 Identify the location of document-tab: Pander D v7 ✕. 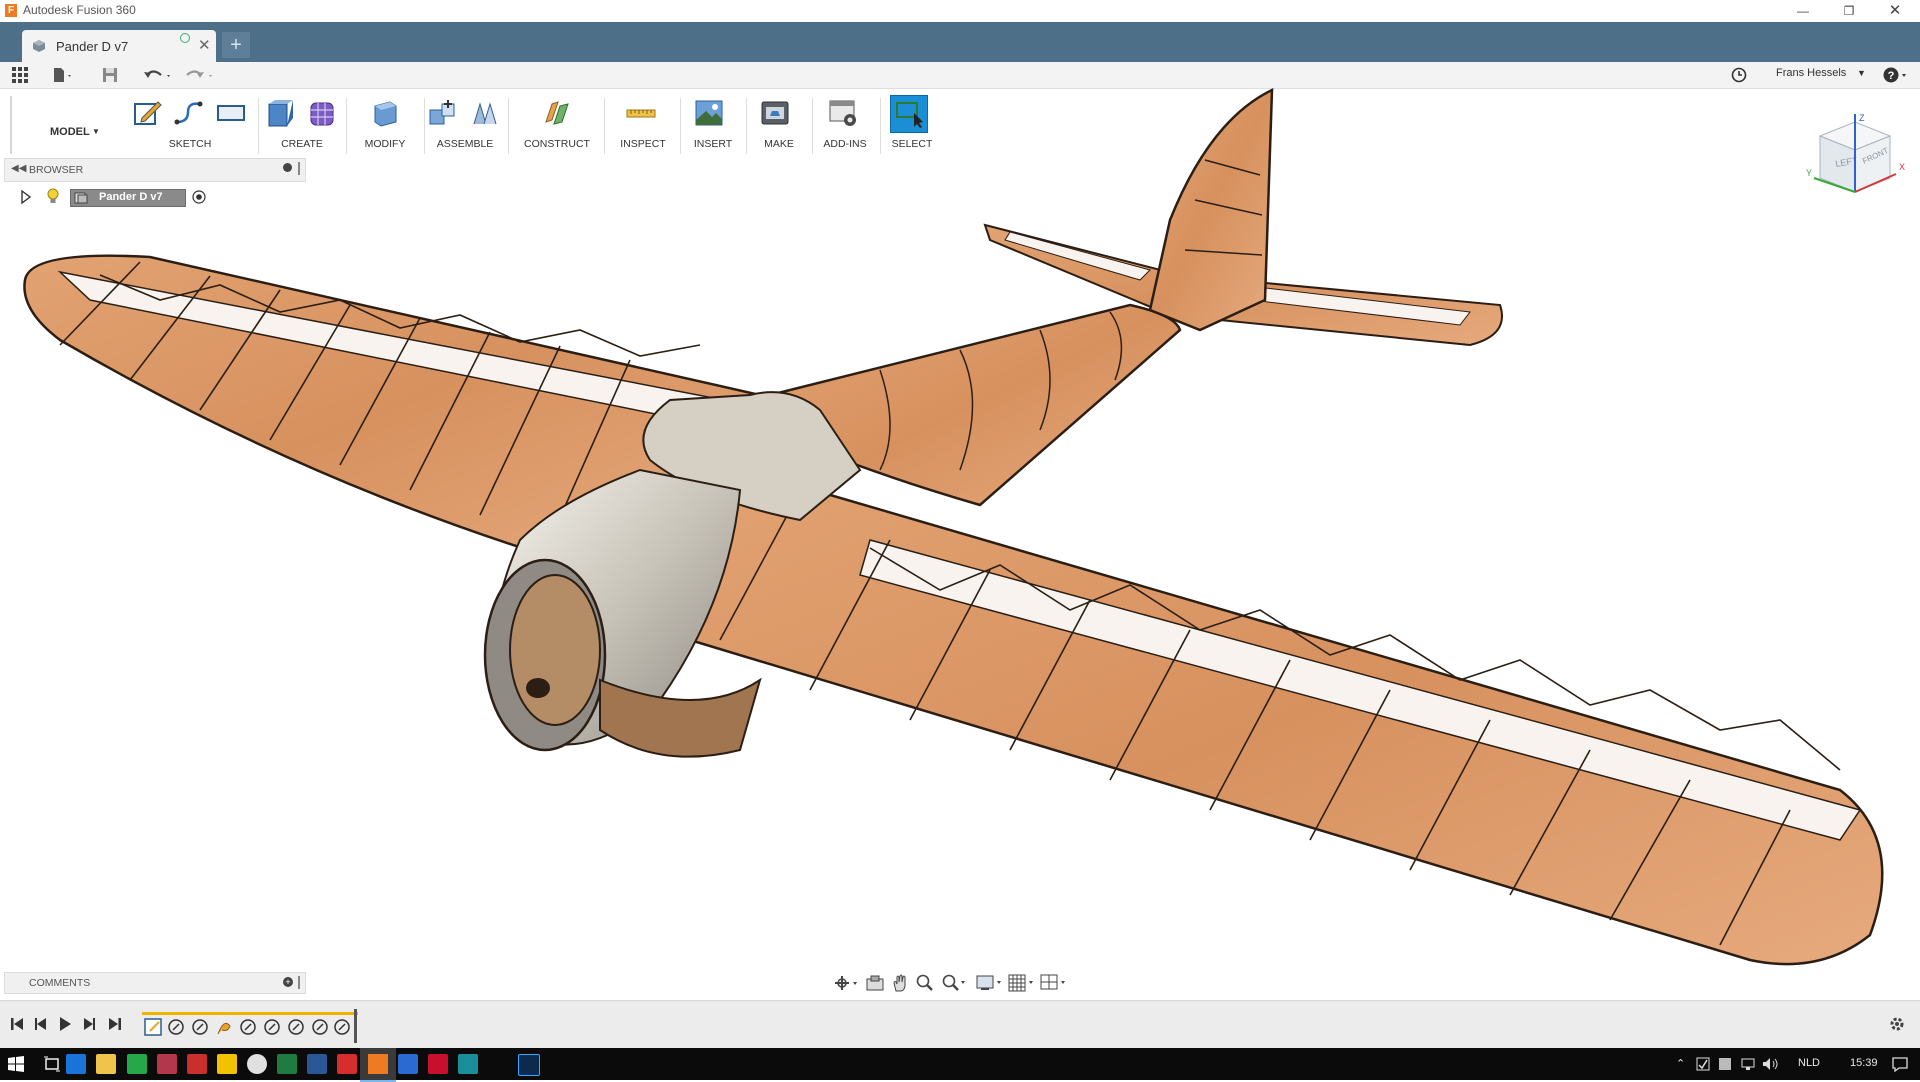
(119, 46).